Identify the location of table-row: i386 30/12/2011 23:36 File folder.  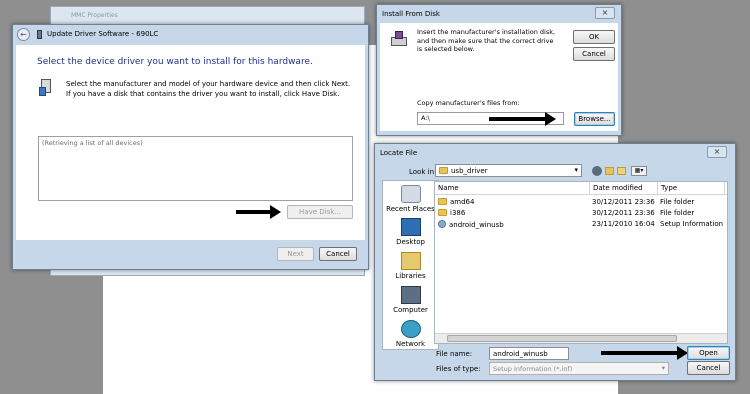
(581, 213).